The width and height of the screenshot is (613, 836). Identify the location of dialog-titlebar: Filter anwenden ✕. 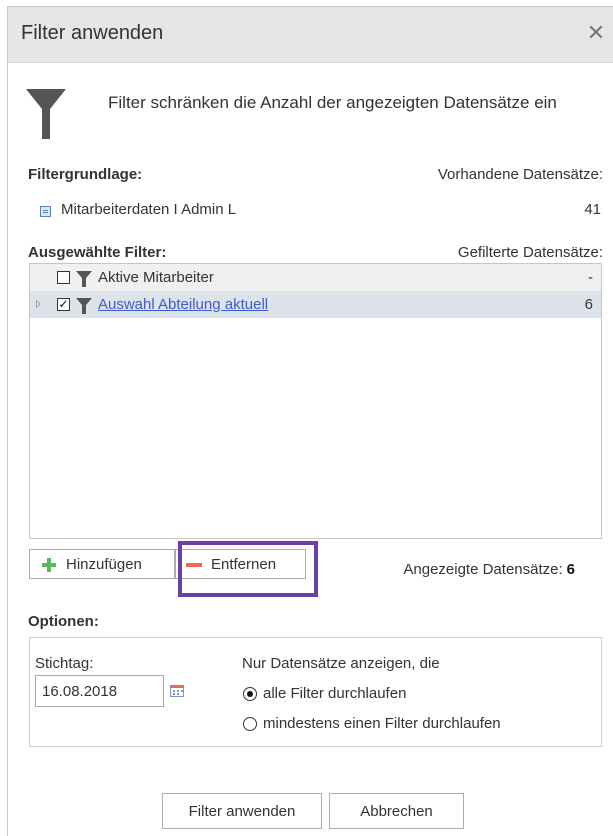
(310, 35).